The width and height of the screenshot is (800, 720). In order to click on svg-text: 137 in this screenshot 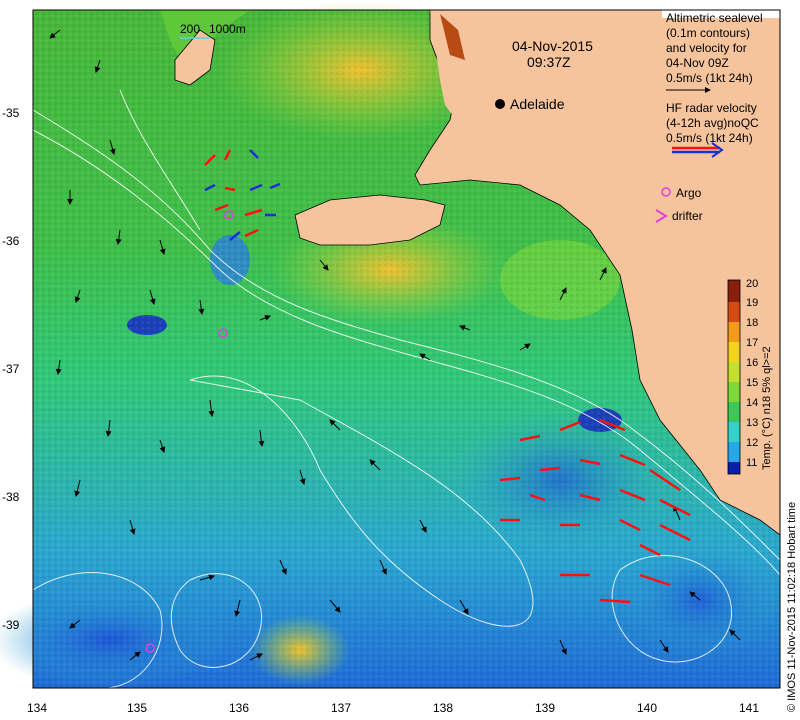, I will do `click(341, 708)`.